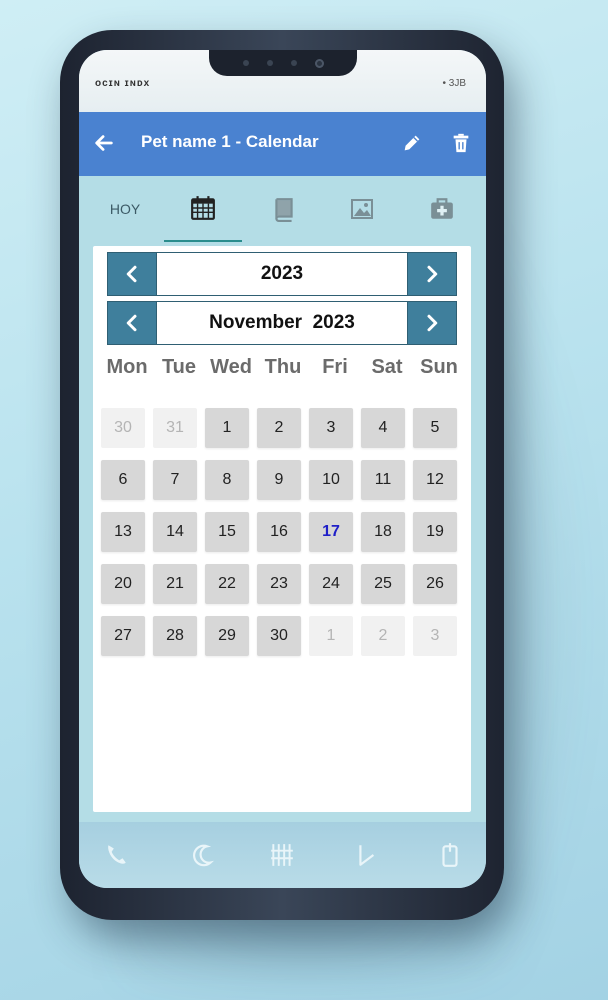 The image size is (608, 1000). I want to click on front-camera, so click(319, 63).